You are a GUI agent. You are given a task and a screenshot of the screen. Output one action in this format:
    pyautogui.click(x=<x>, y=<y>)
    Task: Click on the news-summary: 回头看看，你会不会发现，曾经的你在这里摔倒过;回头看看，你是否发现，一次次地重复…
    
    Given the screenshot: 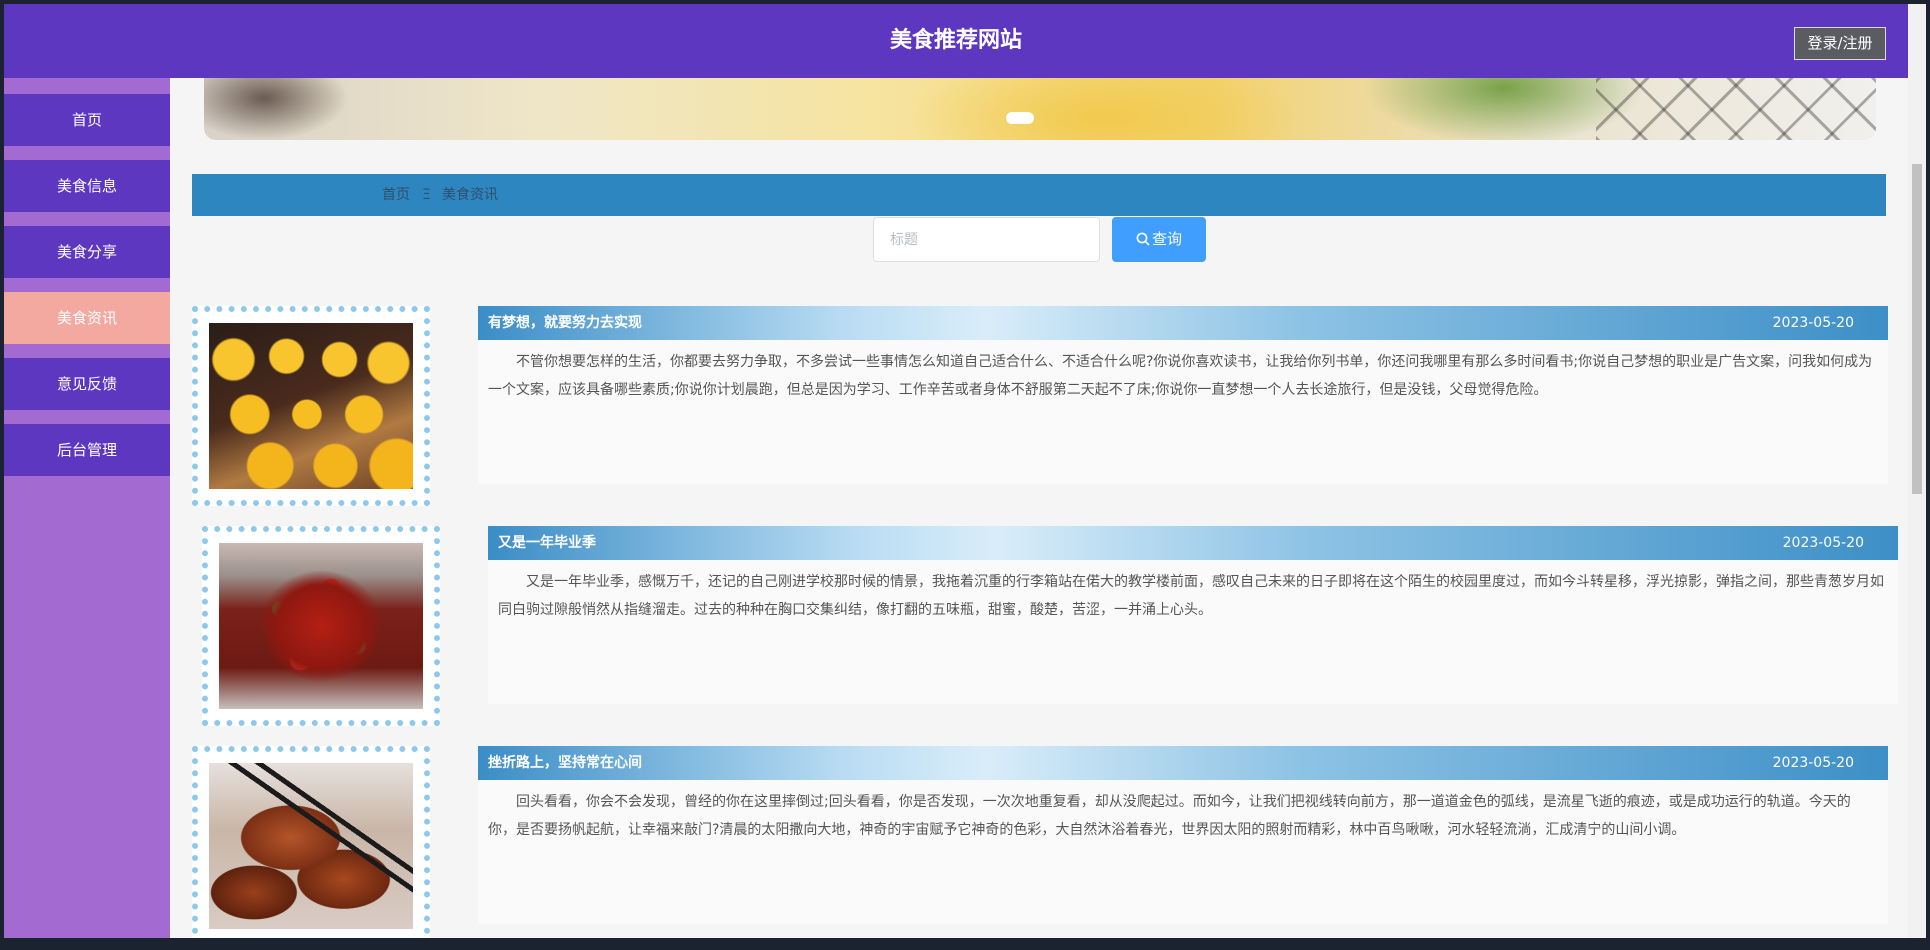 What is the action you would take?
    pyautogui.click(x=1169, y=816)
    